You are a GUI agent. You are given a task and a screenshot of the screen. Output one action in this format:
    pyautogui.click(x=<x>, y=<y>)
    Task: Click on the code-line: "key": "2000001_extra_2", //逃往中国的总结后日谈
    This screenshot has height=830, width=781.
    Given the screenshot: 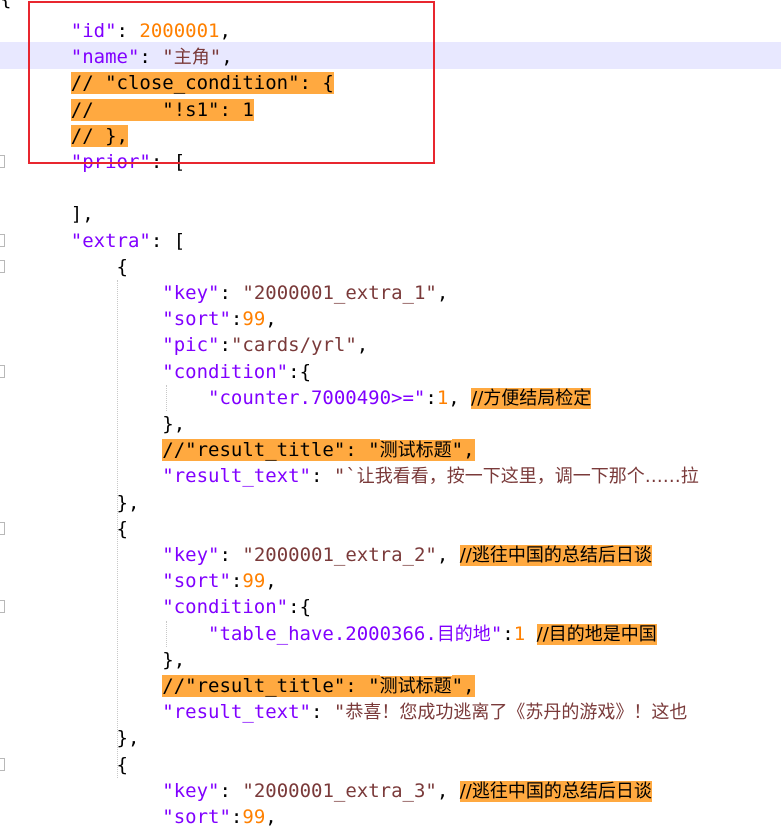 What is the action you would take?
    pyautogui.click(x=403, y=555)
    